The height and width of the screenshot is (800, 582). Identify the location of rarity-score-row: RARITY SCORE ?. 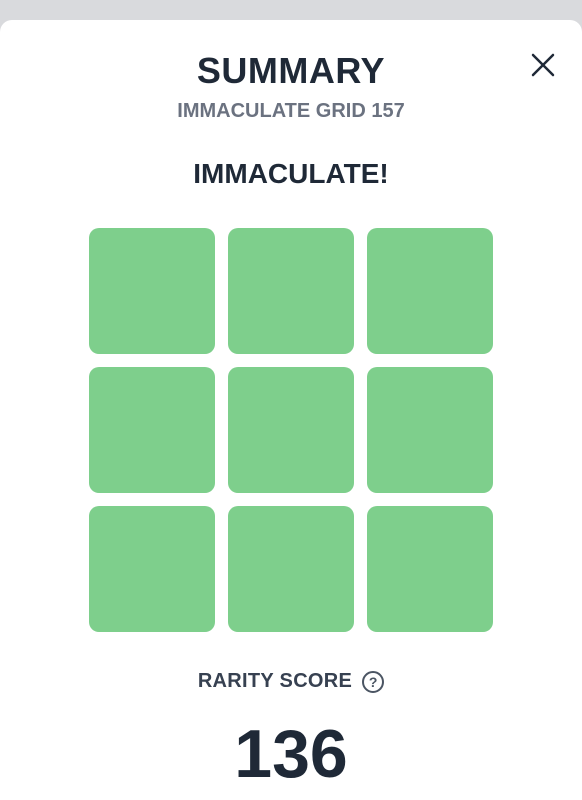
(291, 681).